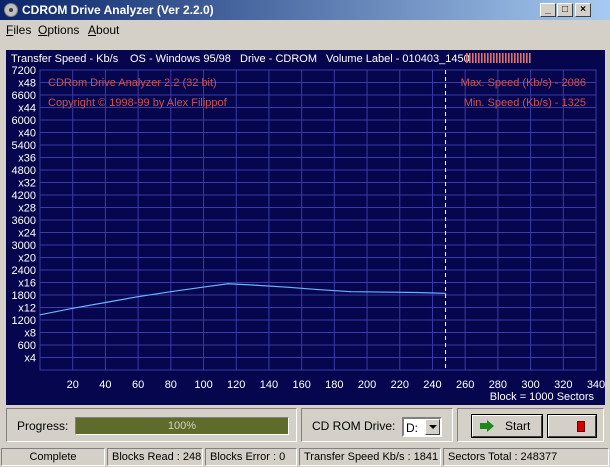  Describe the element at coordinates (526, 457) in the screenshot. I see `status-sectors-total: Sectors Total : 248377` at that location.